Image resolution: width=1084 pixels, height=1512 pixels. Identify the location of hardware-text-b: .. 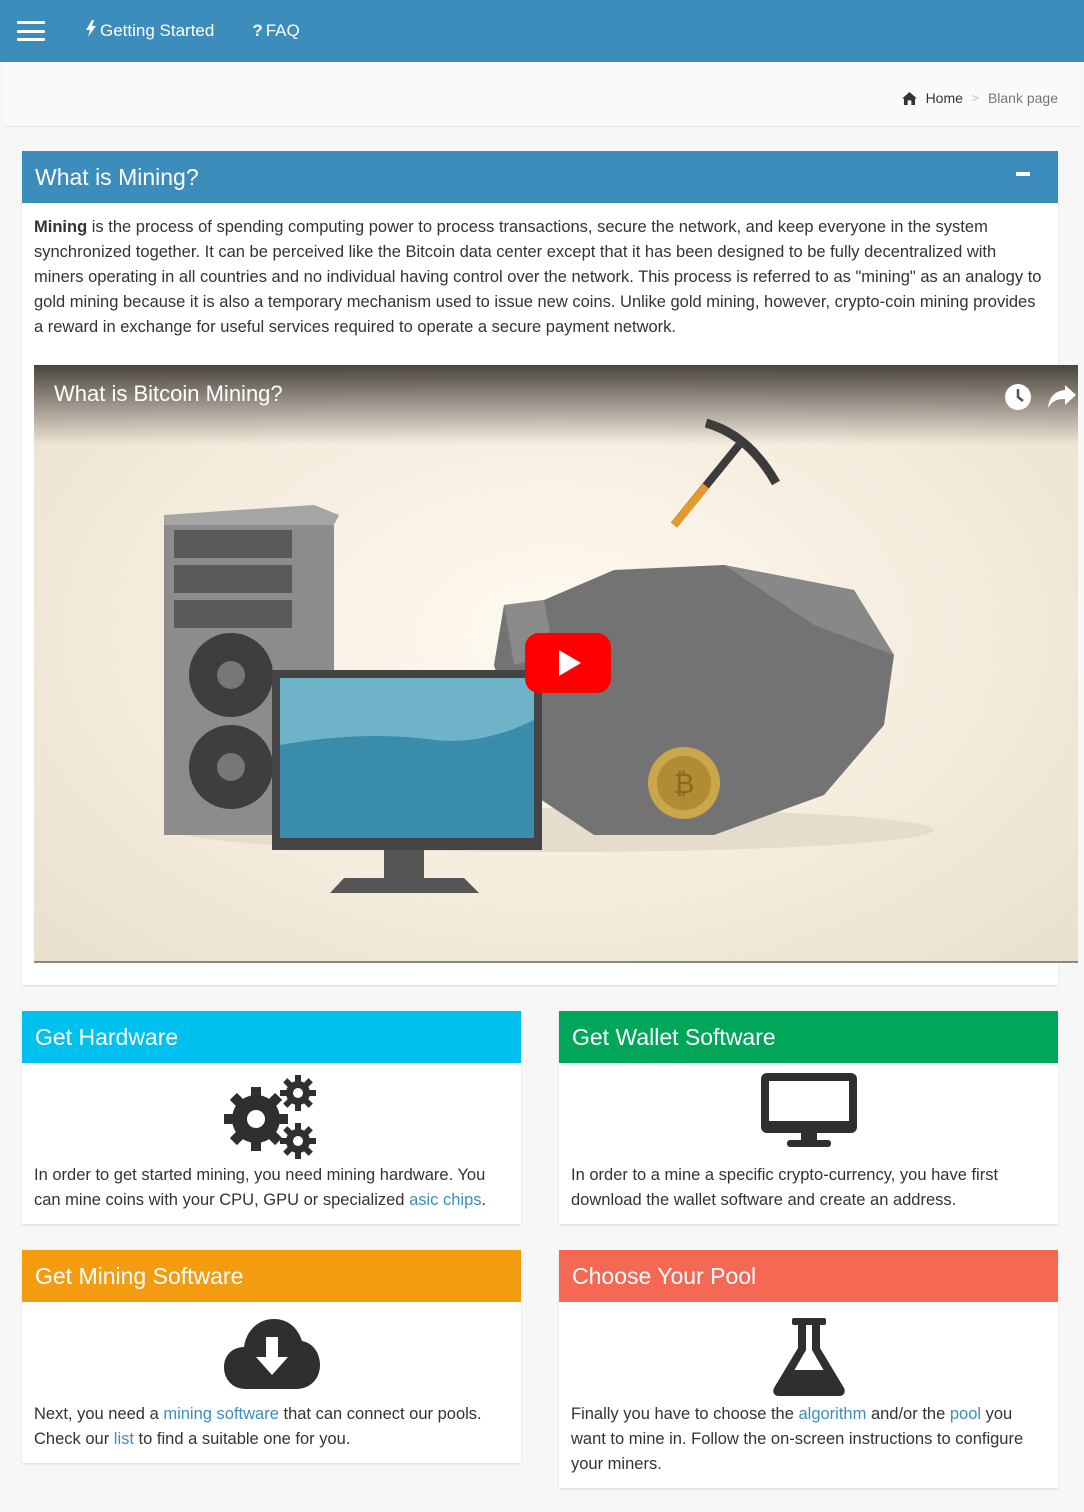
(484, 1200).